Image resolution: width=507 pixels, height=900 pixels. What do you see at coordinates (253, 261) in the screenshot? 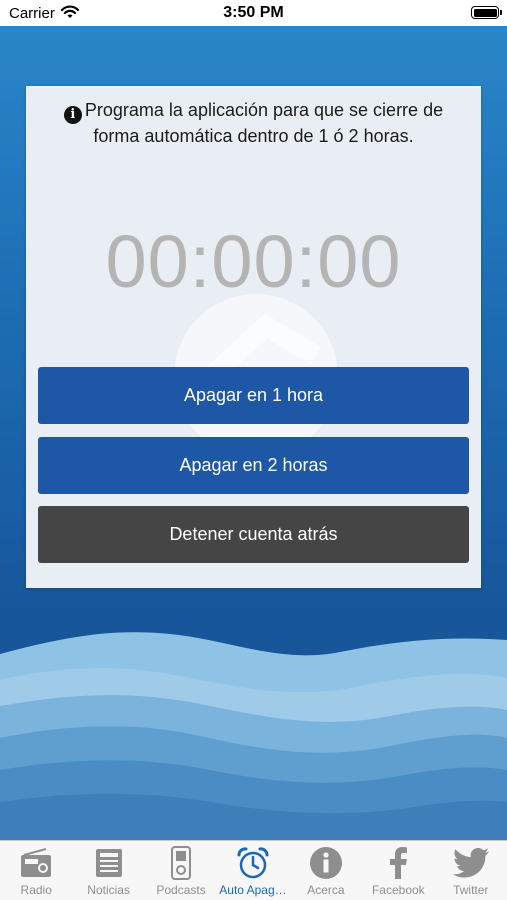
I see `countdown-timer: 00:00:00` at bounding box center [253, 261].